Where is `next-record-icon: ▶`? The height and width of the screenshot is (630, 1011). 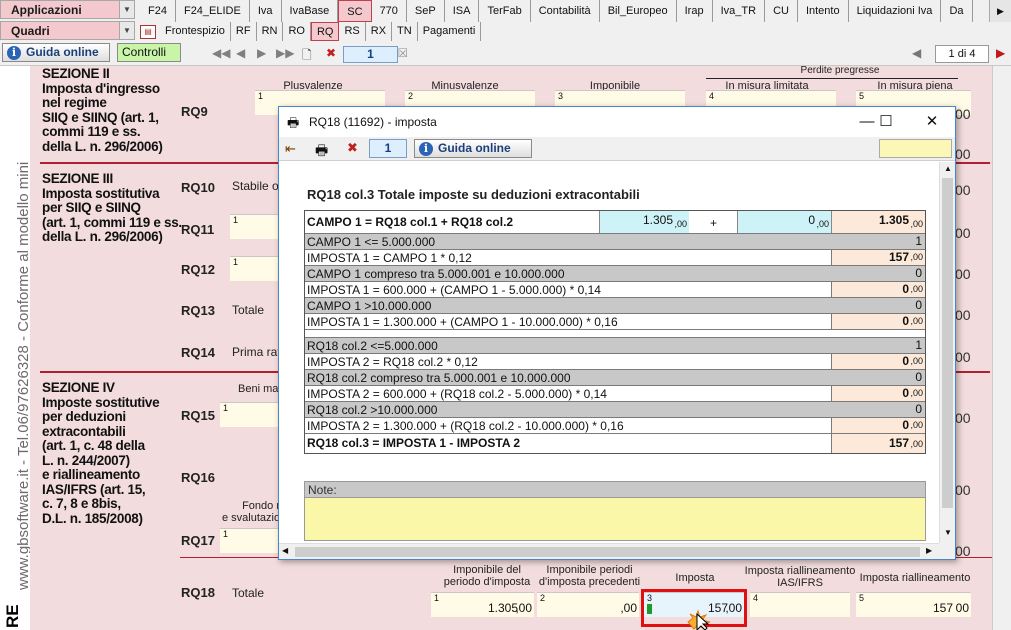 next-record-icon: ▶ is located at coordinates (261, 53).